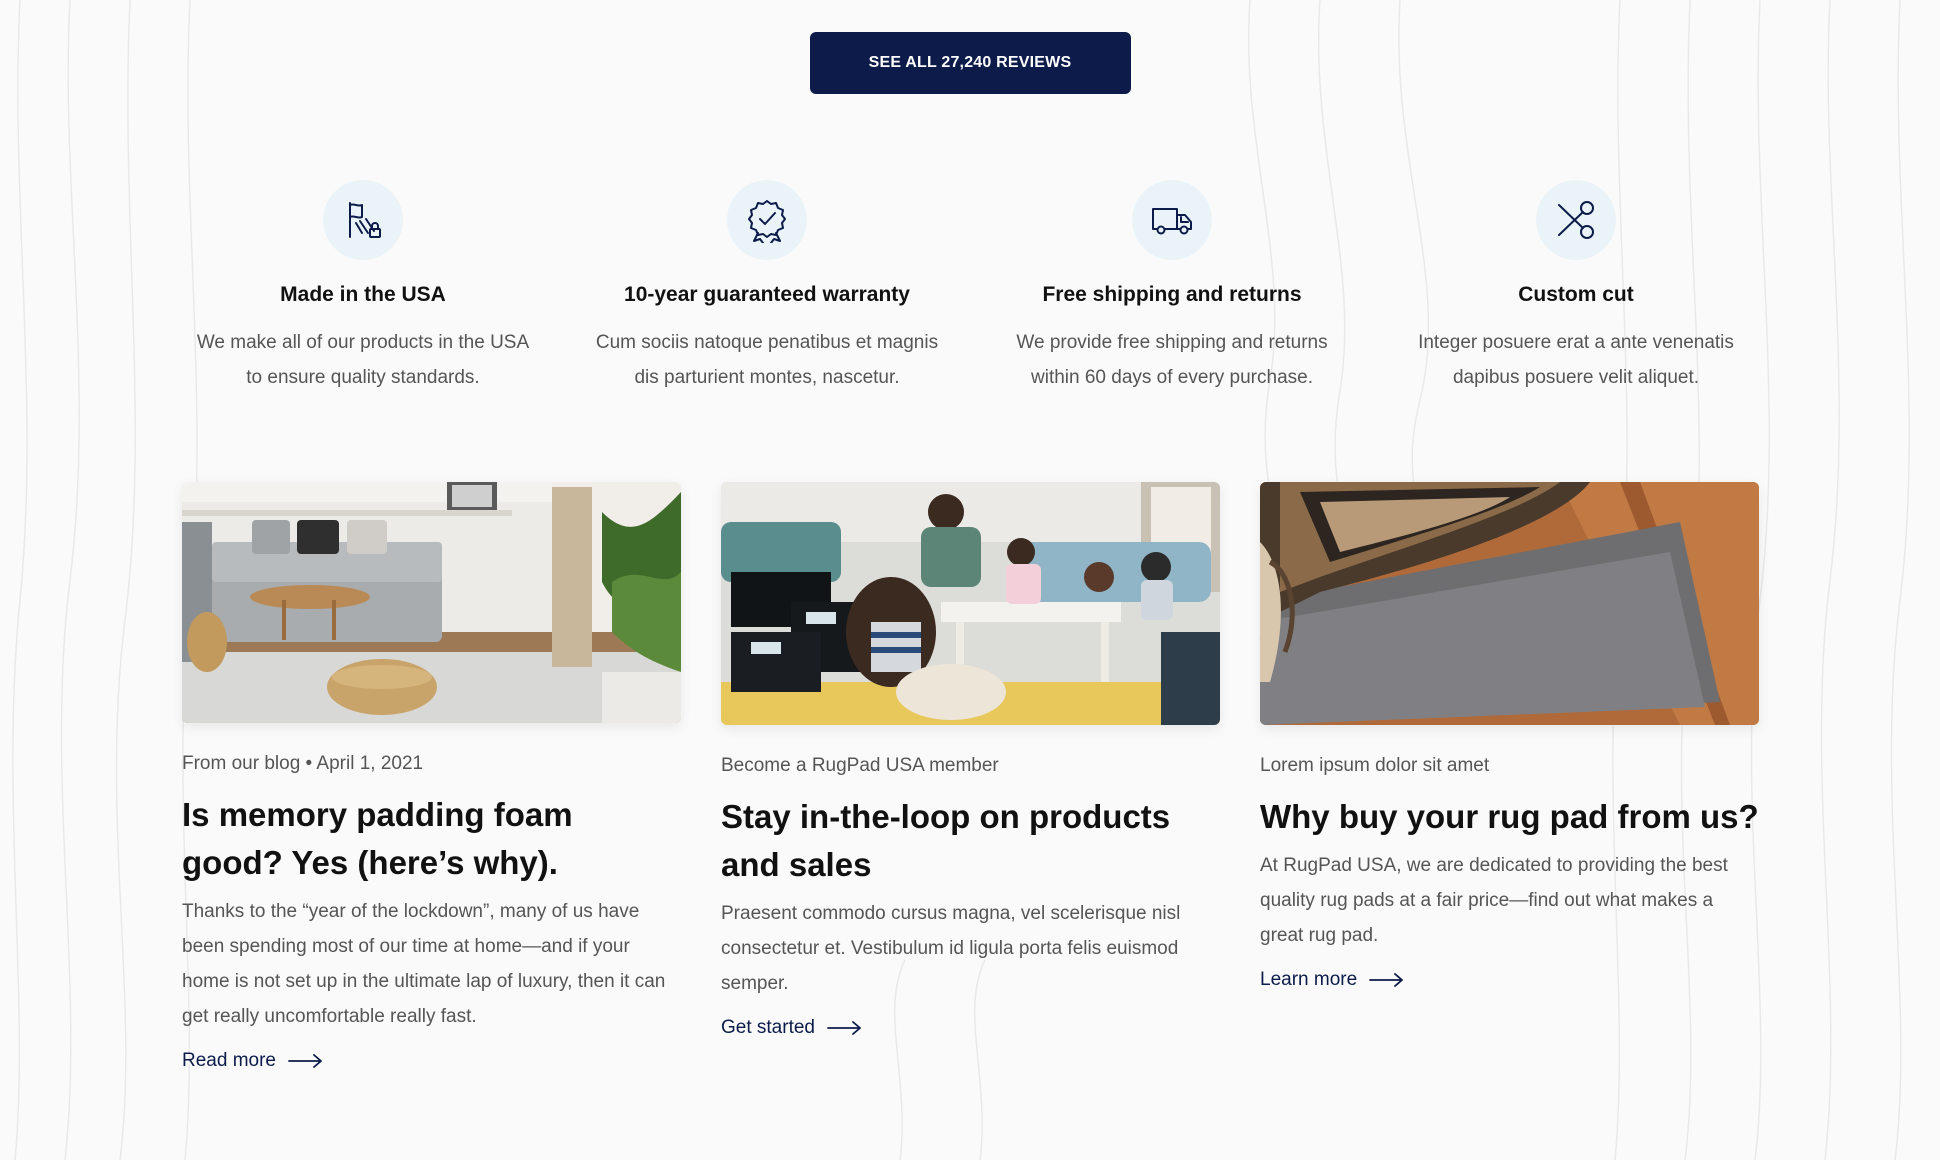 The image size is (1940, 1160). What do you see at coordinates (971, 841) in the screenshot?
I see `card-title: Stay in-the-loop on products and sales` at bounding box center [971, 841].